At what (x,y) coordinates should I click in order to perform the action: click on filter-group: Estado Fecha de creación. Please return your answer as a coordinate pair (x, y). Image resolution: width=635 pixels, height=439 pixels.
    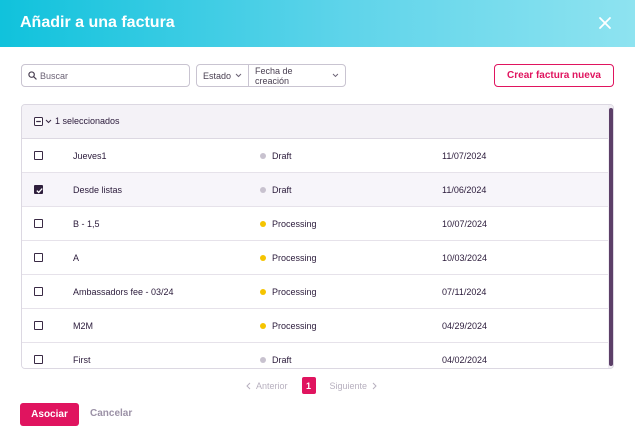
    Looking at the image, I should click on (271, 75).